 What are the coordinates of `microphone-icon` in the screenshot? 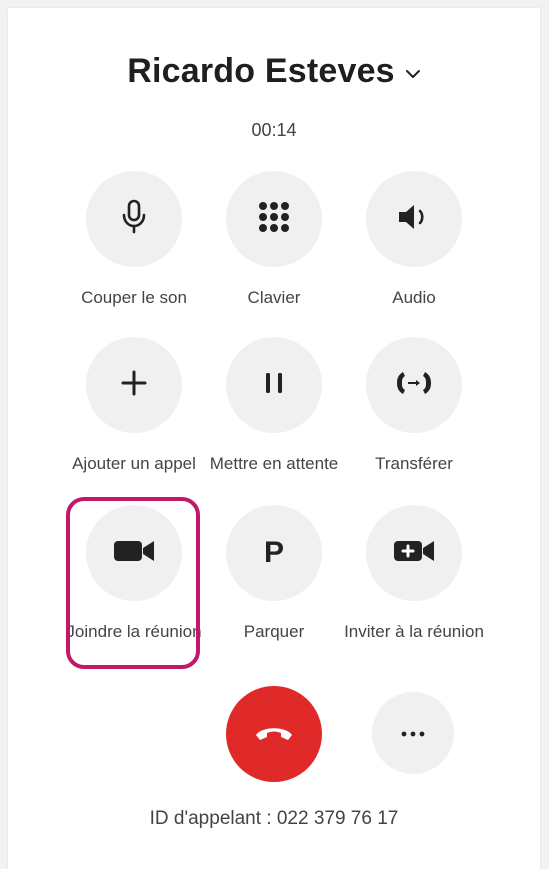 It's located at (134, 219).